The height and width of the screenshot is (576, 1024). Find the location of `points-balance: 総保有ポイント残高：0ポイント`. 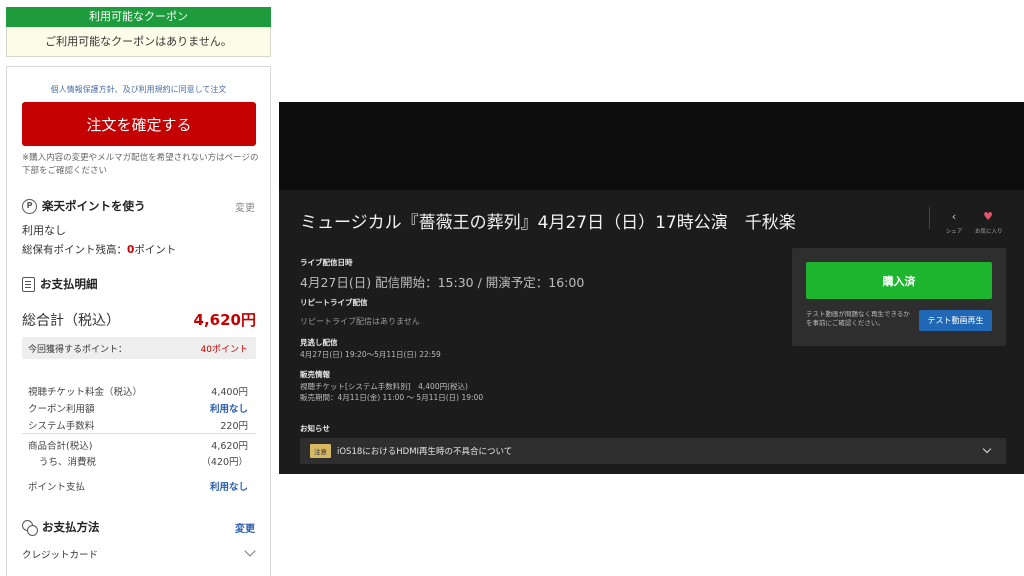

points-balance: 総保有ポイント残高：0ポイント is located at coordinates (99, 249).